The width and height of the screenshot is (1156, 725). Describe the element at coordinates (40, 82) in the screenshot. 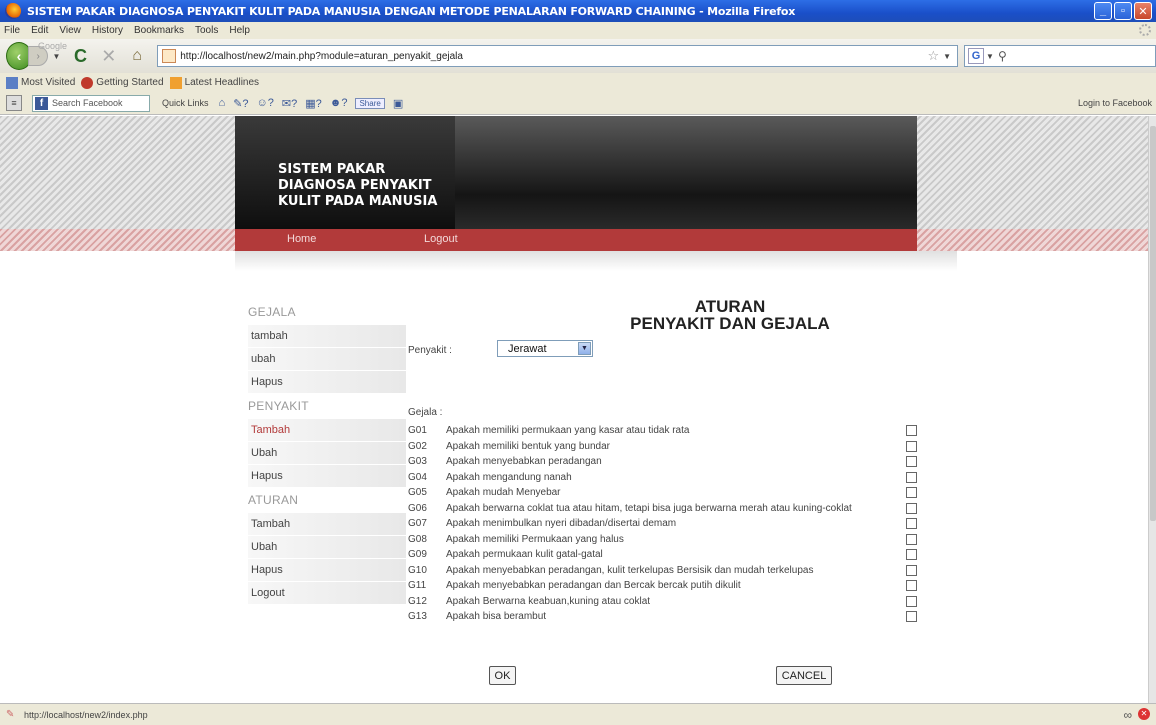

I see `bookmark-most-visited: Most Visited` at that location.